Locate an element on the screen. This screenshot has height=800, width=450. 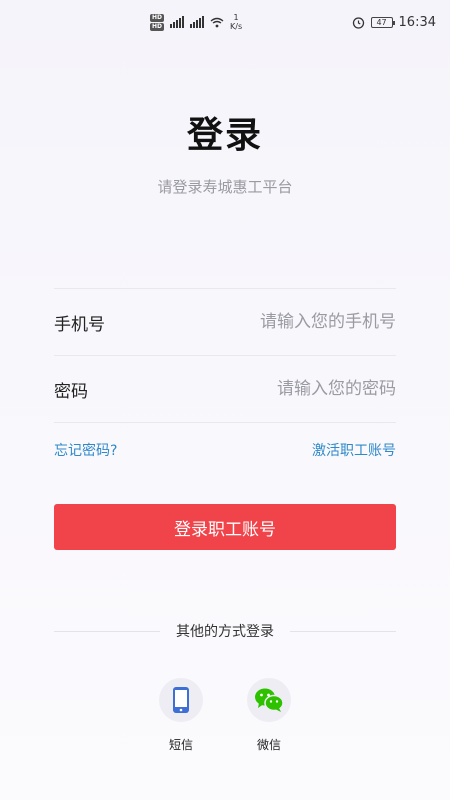
alarm-icon is located at coordinates (358, 22).